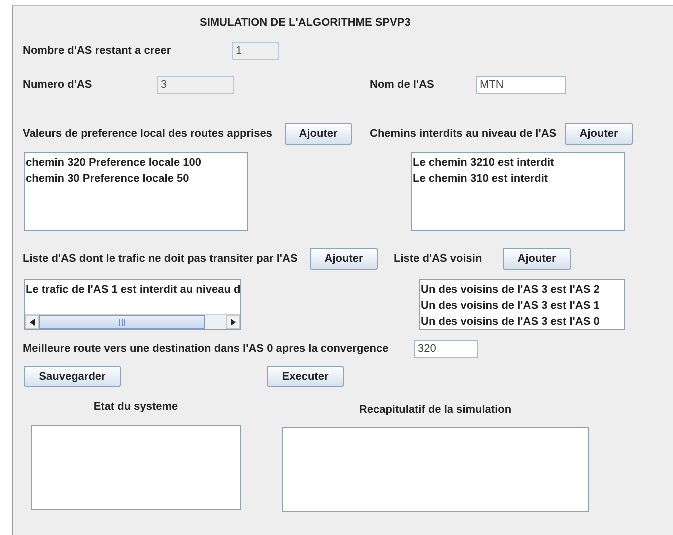 The width and height of the screenshot is (673, 535). Describe the element at coordinates (305, 376) in the screenshot. I see `action-button: Executer` at that location.